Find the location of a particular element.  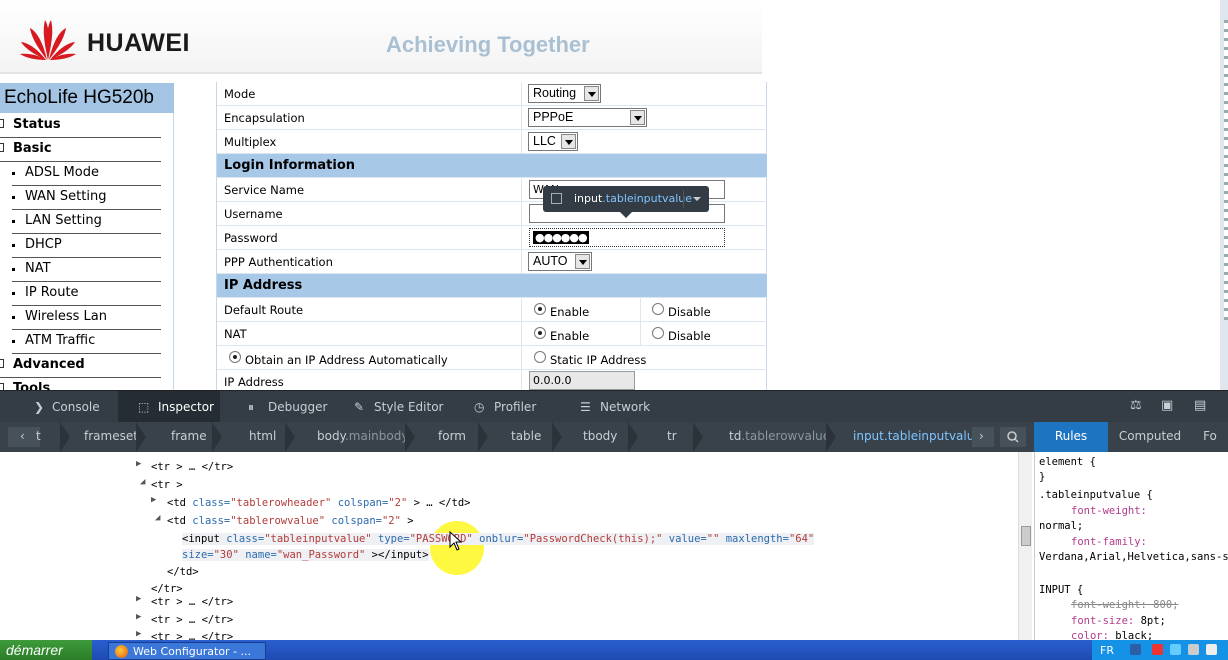

nav-item-status: Status is located at coordinates (80, 126).